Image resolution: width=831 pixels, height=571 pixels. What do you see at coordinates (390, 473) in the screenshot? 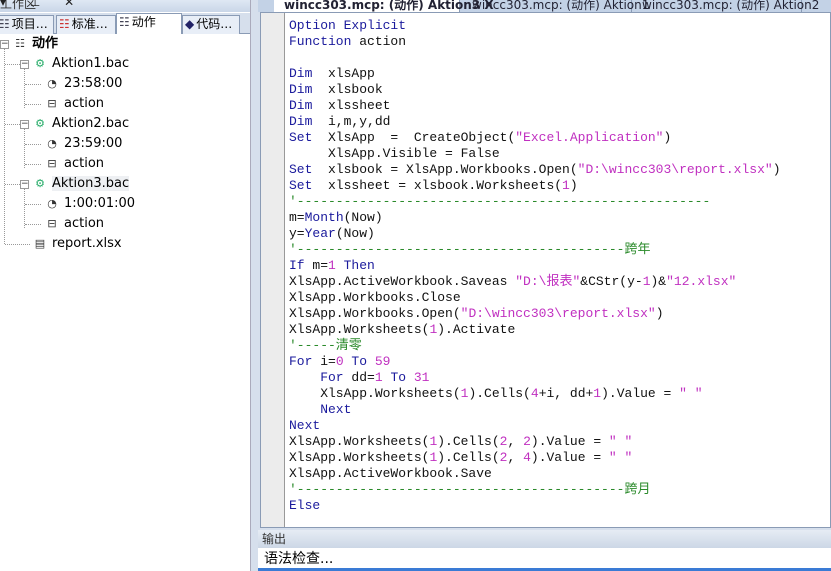
I see `code-token: XlsApp.ActiveWorkbook.Save` at bounding box center [390, 473].